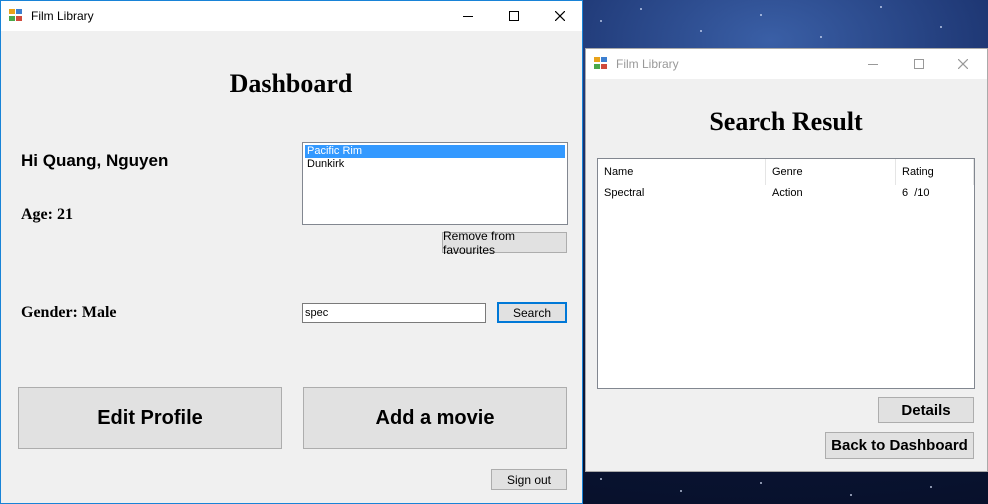 This screenshot has width=988, height=504. I want to click on dashboard-titlebar: Film Library, so click(291, 16).